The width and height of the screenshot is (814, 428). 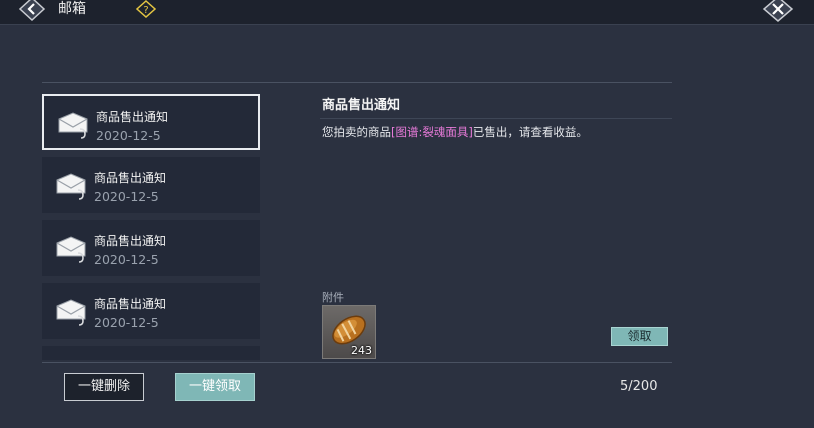 What do you see at coordinates (104, 387) in the screenshot?
I see `delete-all-button: 一键删除` at bounding box center [104, 387].